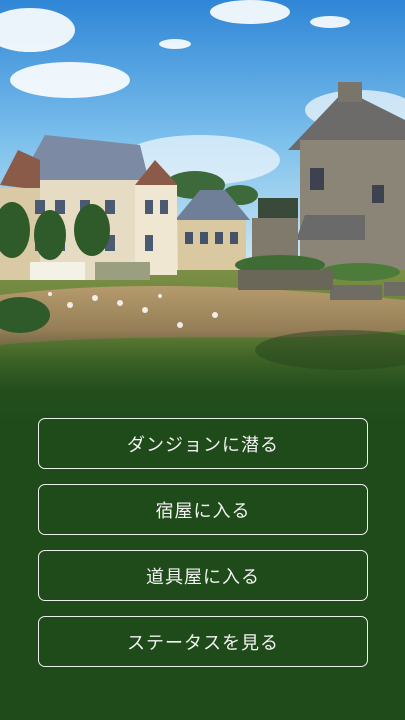 The height and width of the screenshot is (720, 405). Describe the element at coordinates (203, 509) in the screenshot. I see `enter-inn-button: 宿屋に入る` at that location.